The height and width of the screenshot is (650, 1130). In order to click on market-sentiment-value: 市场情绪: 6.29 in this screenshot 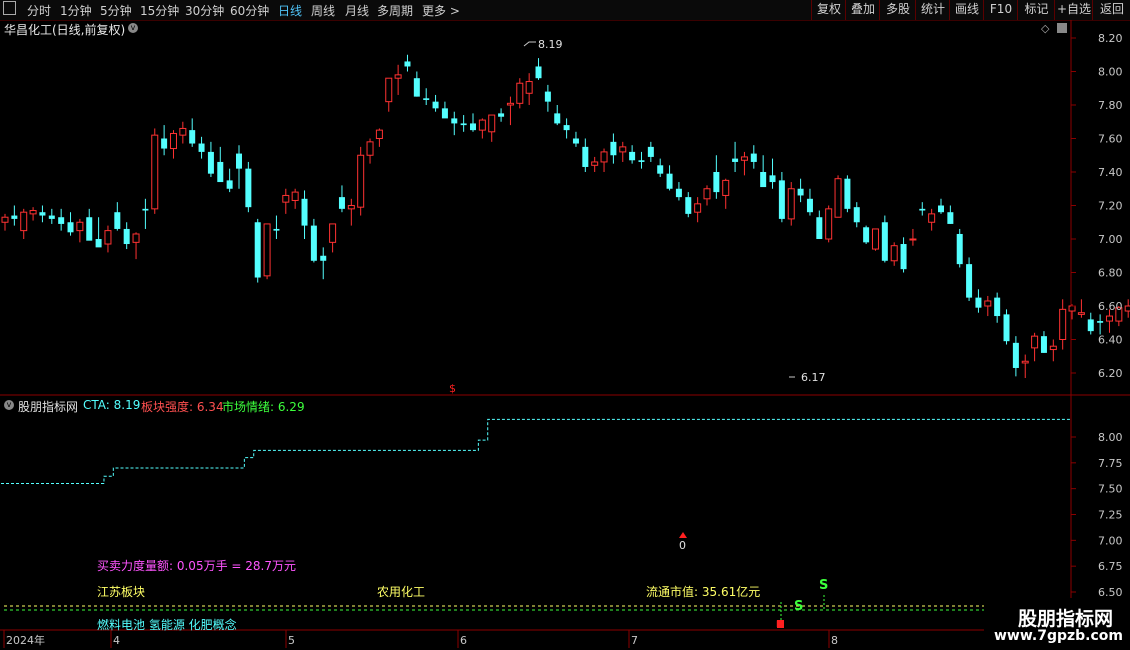, I will do `click(263, 407)`.